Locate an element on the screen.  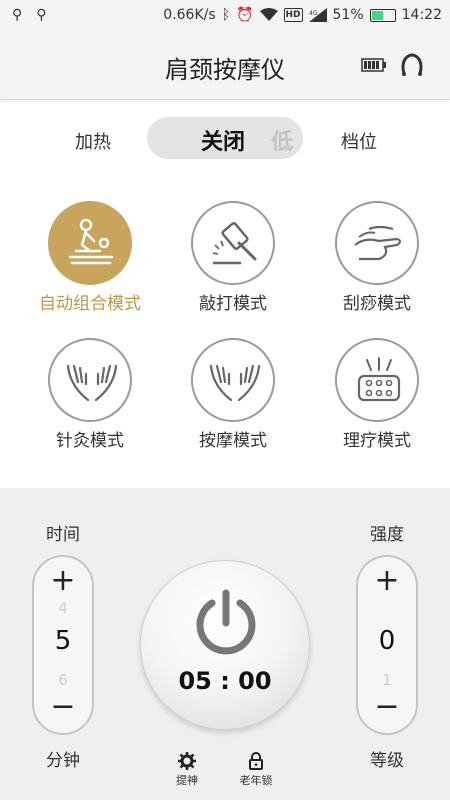
mode-auto-combo: 自动组合模式 is located at coordinates (90, 257).